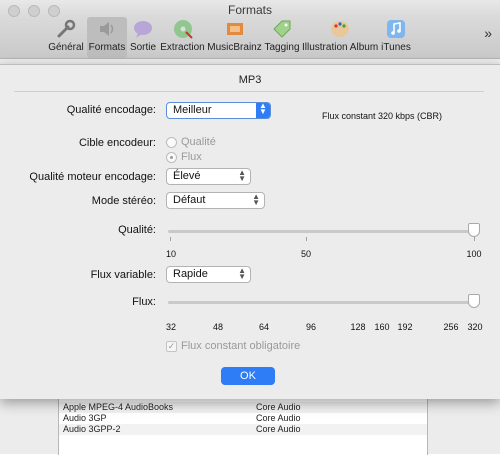 This screenshot has height=455, width=500. Describe the element at coordinates (243, 429) in the screenshot. I see `list-item: Audio 3GPP-2 Core Audio` at that location.